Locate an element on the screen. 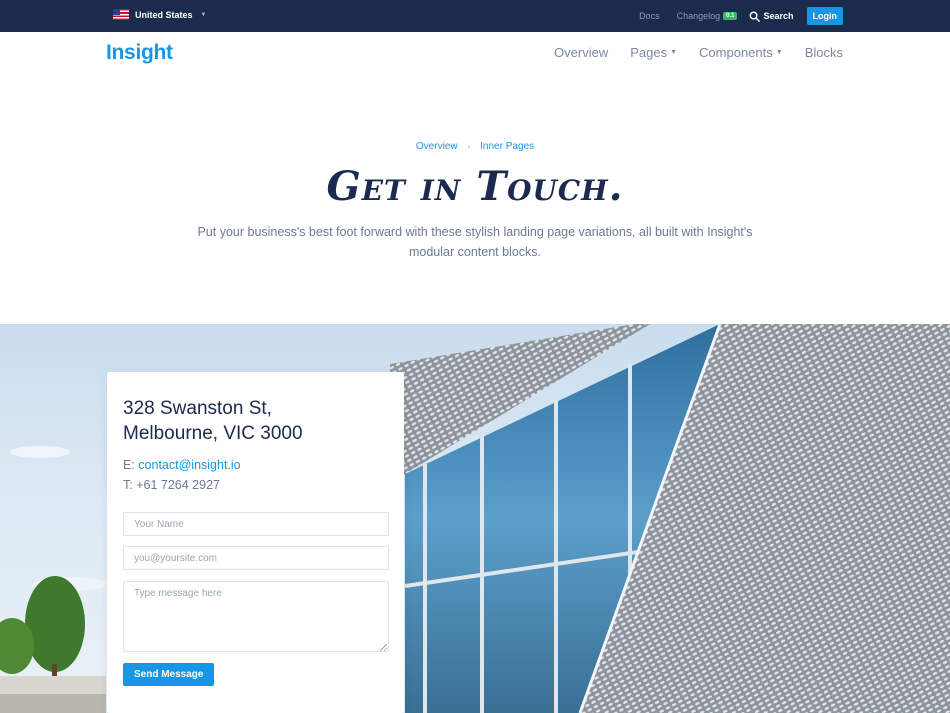 The width and height of the screenshot is (950, 713). search-button: Search is located at coordinates (771, 16).